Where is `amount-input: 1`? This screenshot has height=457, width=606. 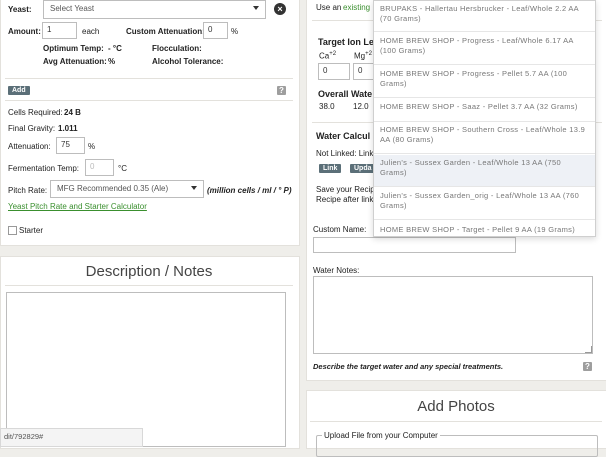
amount-input: 1 is located at coordinates (59, 30).